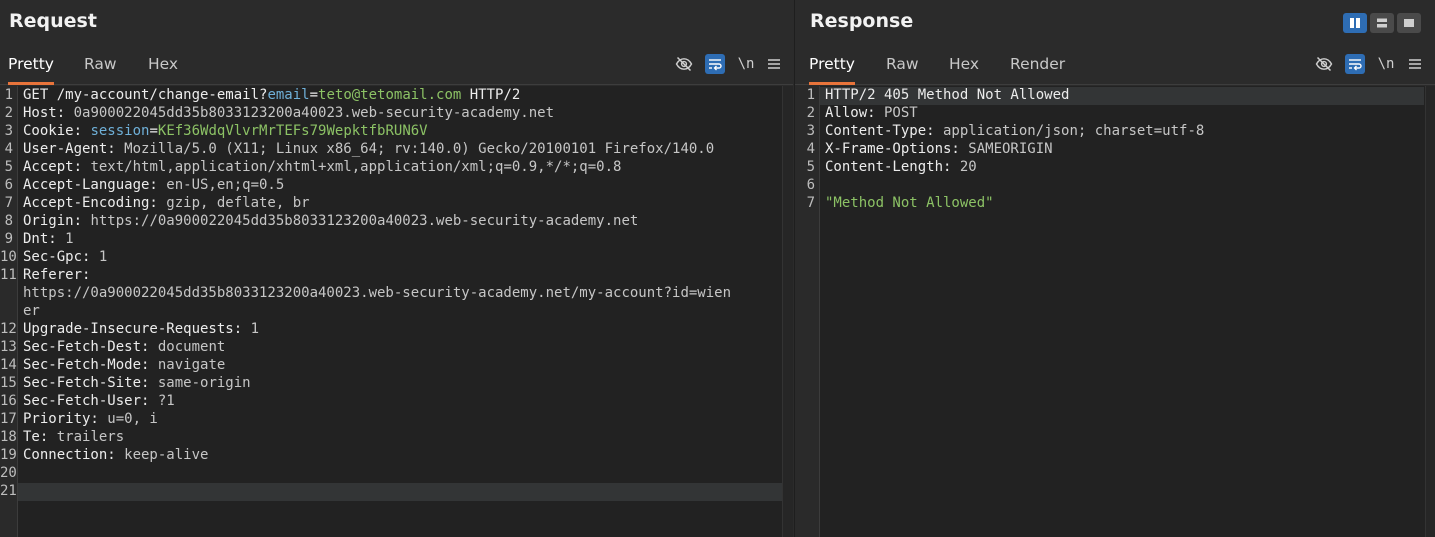 This screenshot has height=537, width=1435. Describe the element at coordinates (8, 365) in the screenshot. I see `line-number: 14` at that location.